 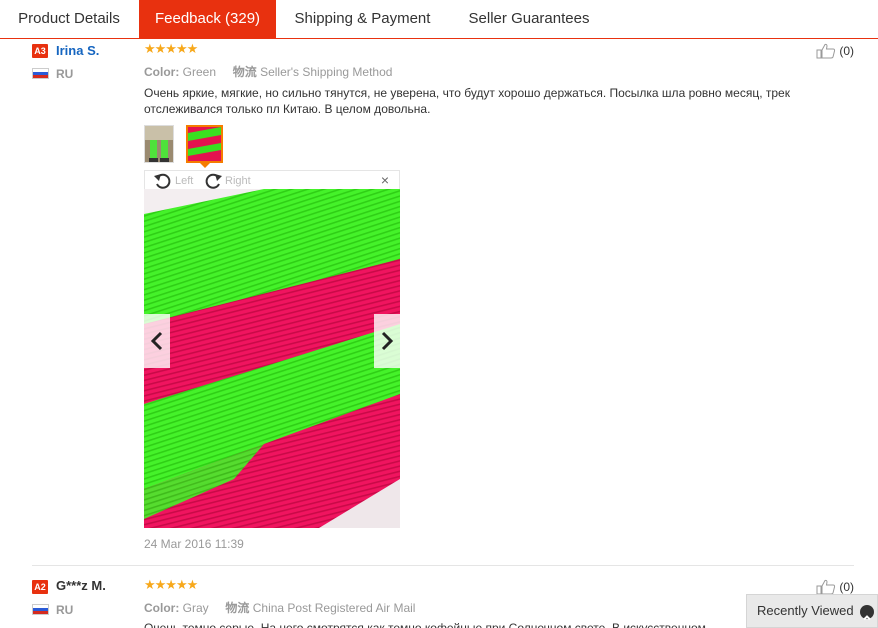 I want to click on recently-viewed-button: Recently Viewed, so click(x=812, y=611).